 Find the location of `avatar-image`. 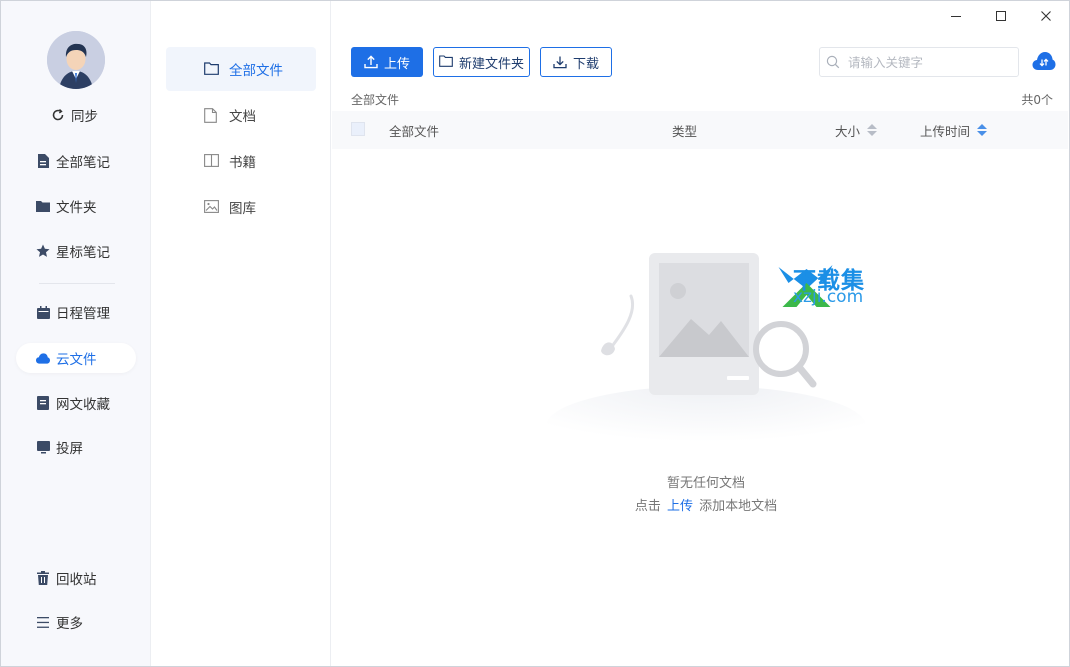

avatar-image is located at coordinates (76, 60).